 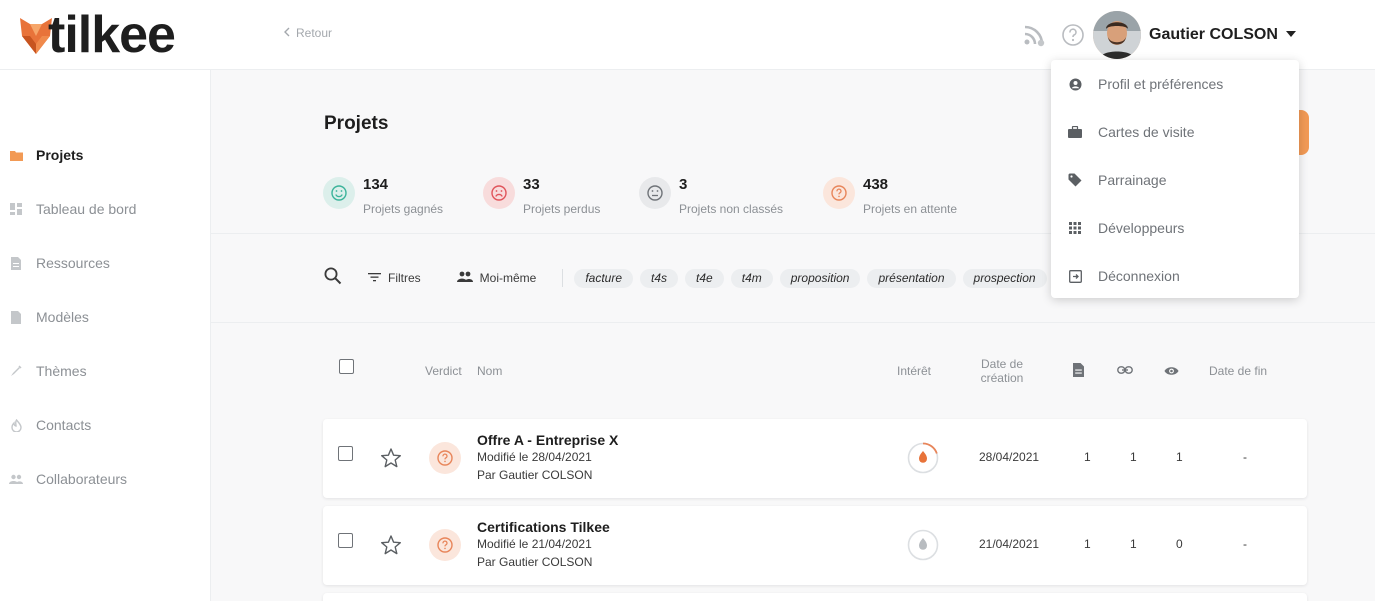 I want to click on created-date: 28/04/2021, so click(x=1009, y=457).